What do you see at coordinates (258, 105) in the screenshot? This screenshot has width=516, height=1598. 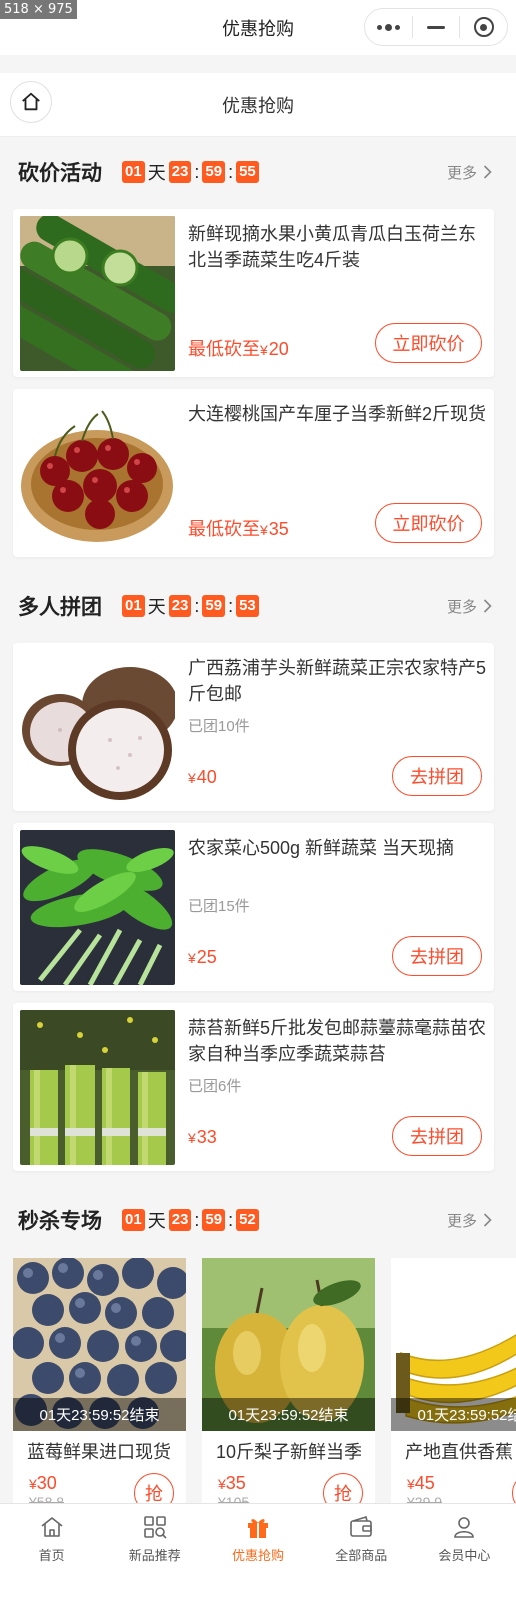 I see `nav-bar: 优惠抢购` at bounding box center [258, 105].